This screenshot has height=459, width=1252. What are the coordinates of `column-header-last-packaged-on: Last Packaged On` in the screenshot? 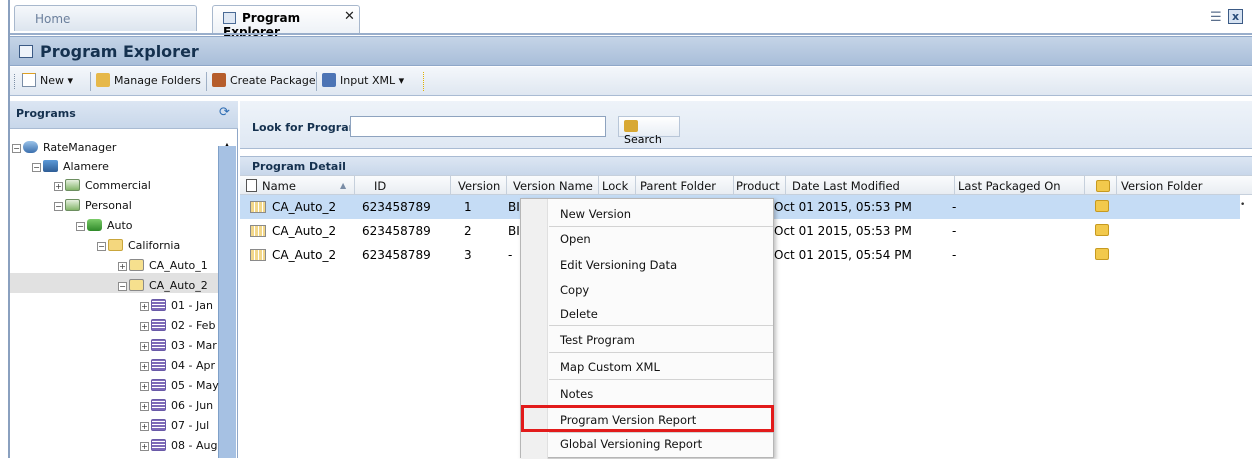 It's located at (1009, 186).